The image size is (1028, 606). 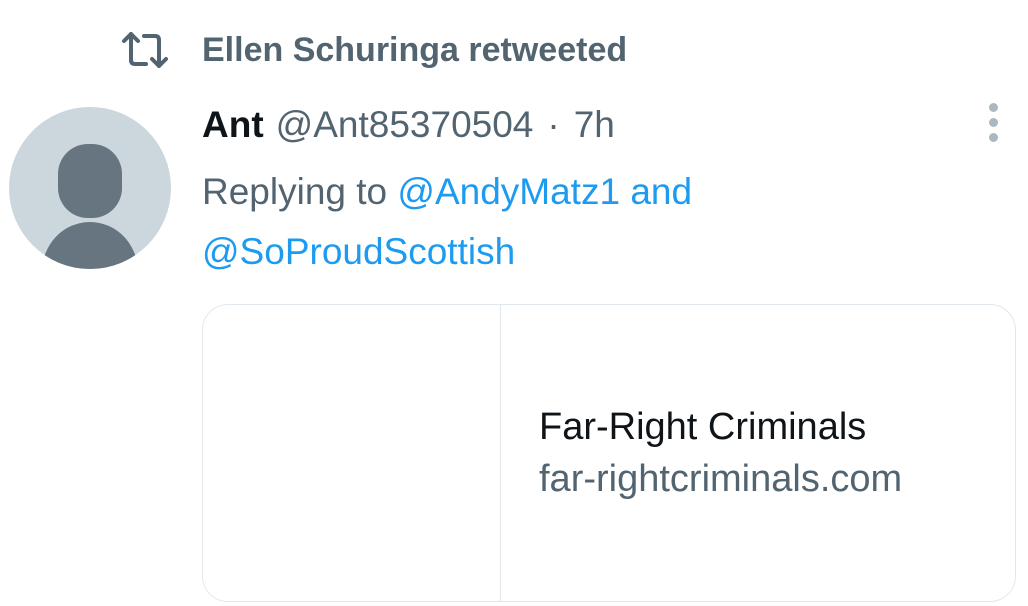 I want to click on retweet-label: Ellen Schuringa retweeted, so click(x=414, y=50).